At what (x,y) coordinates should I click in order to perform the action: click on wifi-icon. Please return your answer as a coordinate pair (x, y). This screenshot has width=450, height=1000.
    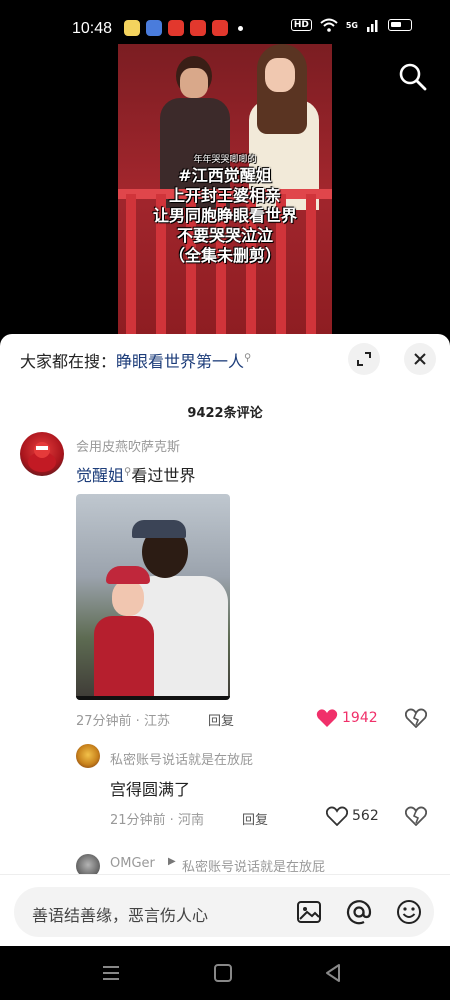
    Looking at the image, I should click on (329, 25).